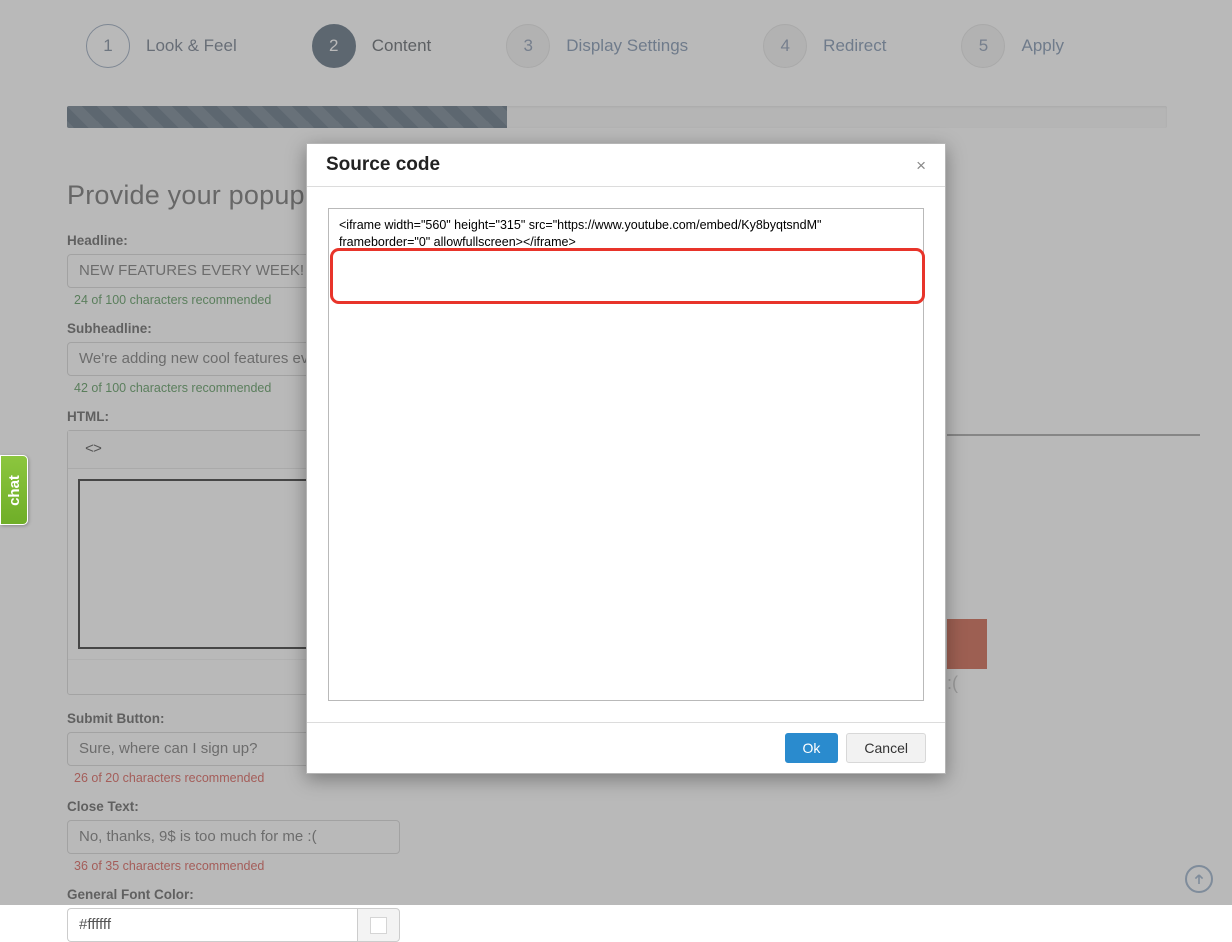 The height and width of the screenshot is (942, 1232). Describe the element at coordinates (383, 164) in the screenshot. I see `modal-title: Source code` at that location.